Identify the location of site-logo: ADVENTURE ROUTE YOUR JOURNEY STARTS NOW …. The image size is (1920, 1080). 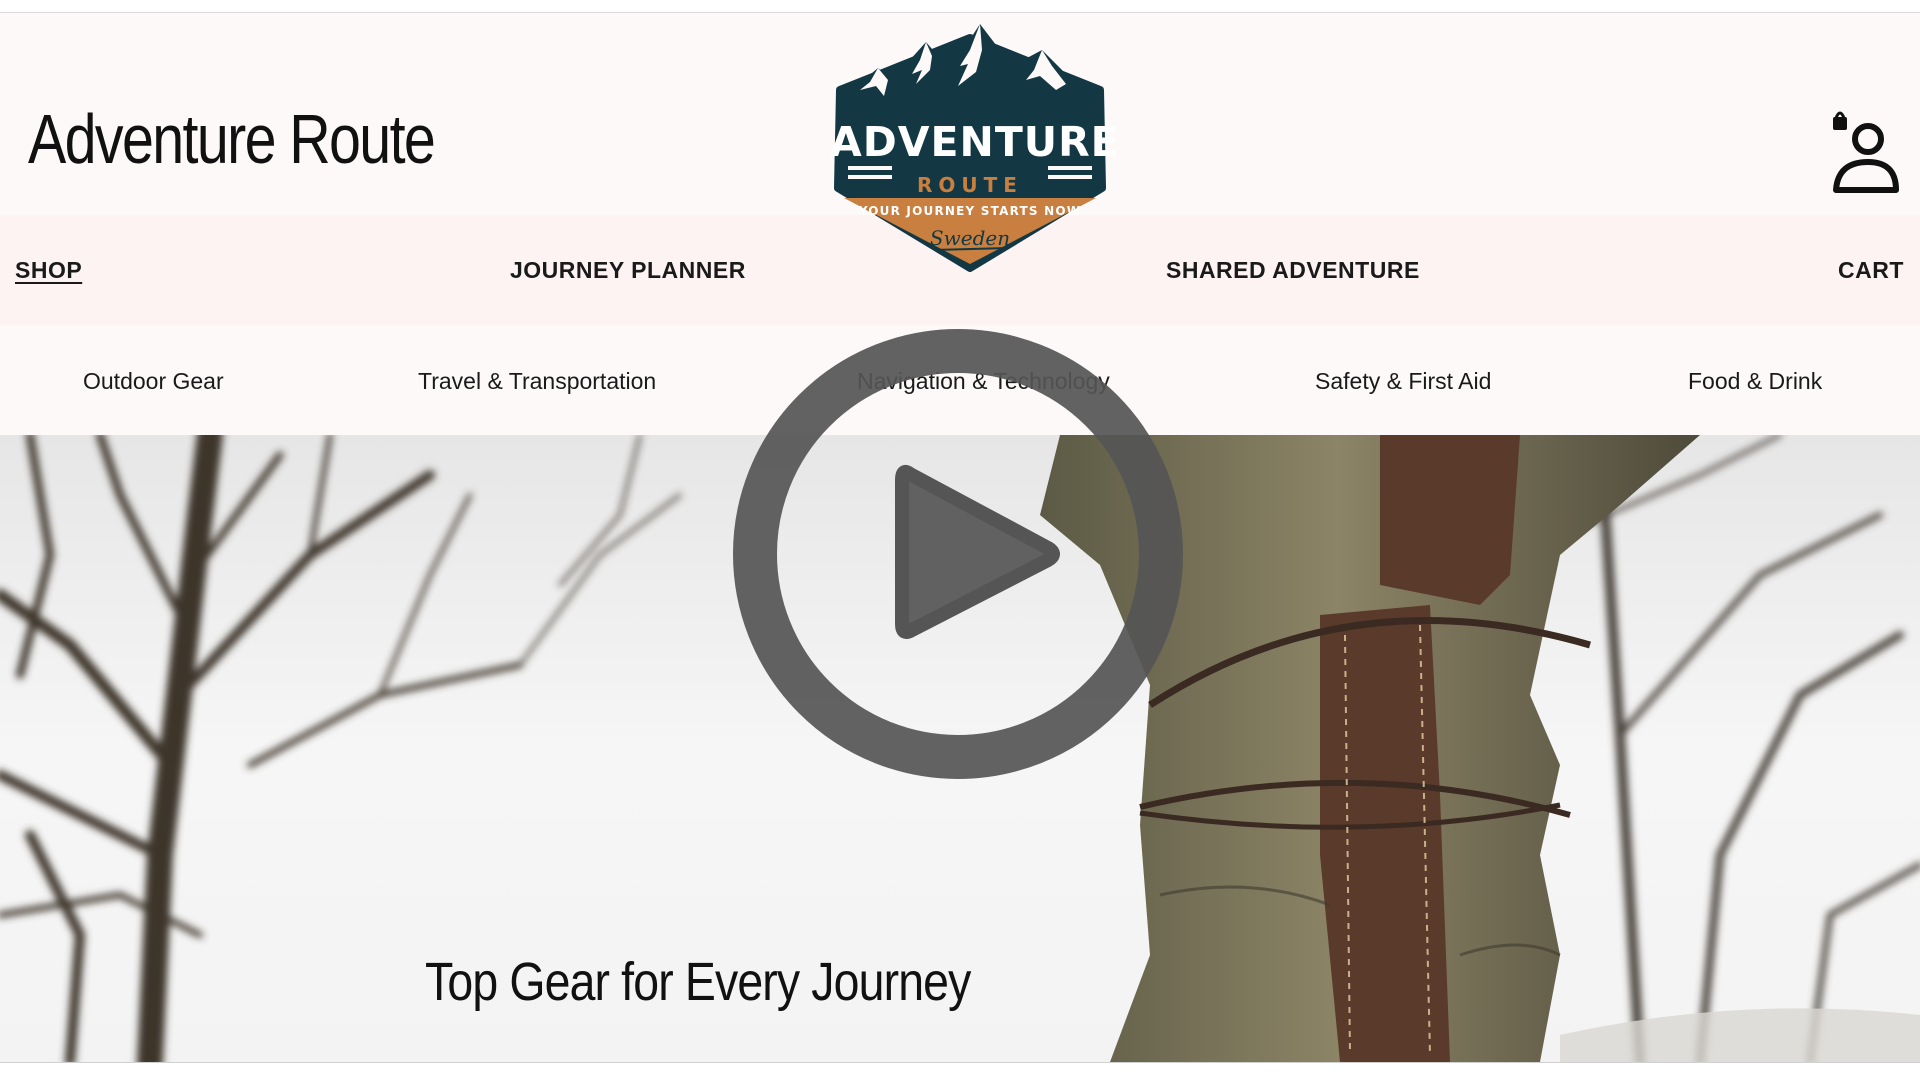
(975, 146).